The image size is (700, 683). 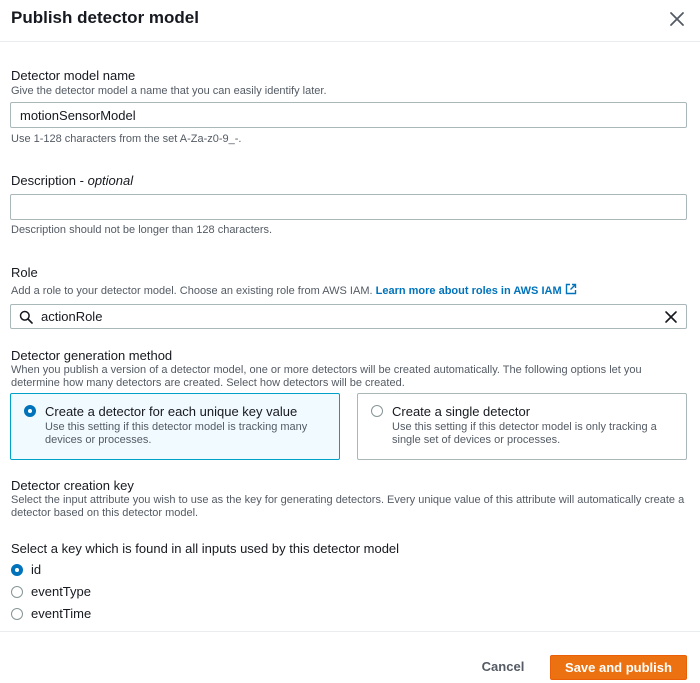 I want to click on modal-footer: Cancel Save and publish, so click(x=350, y=657).